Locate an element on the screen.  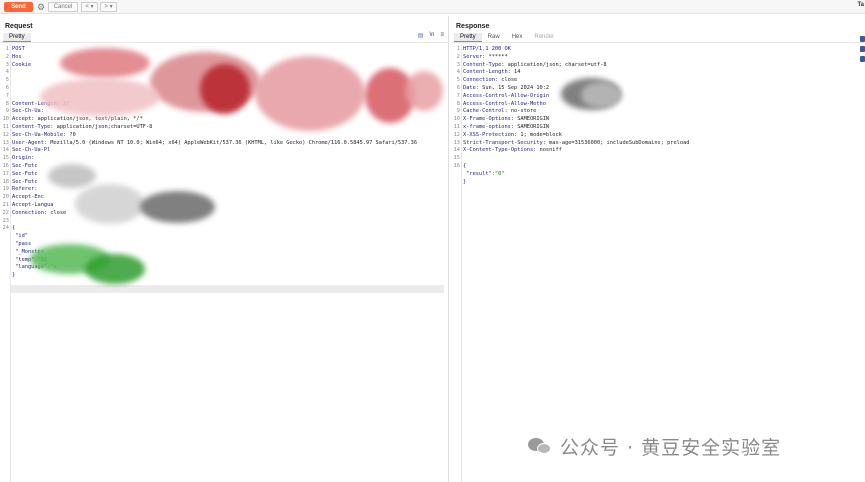
send-button: Send is located at coordinates (18, 7).